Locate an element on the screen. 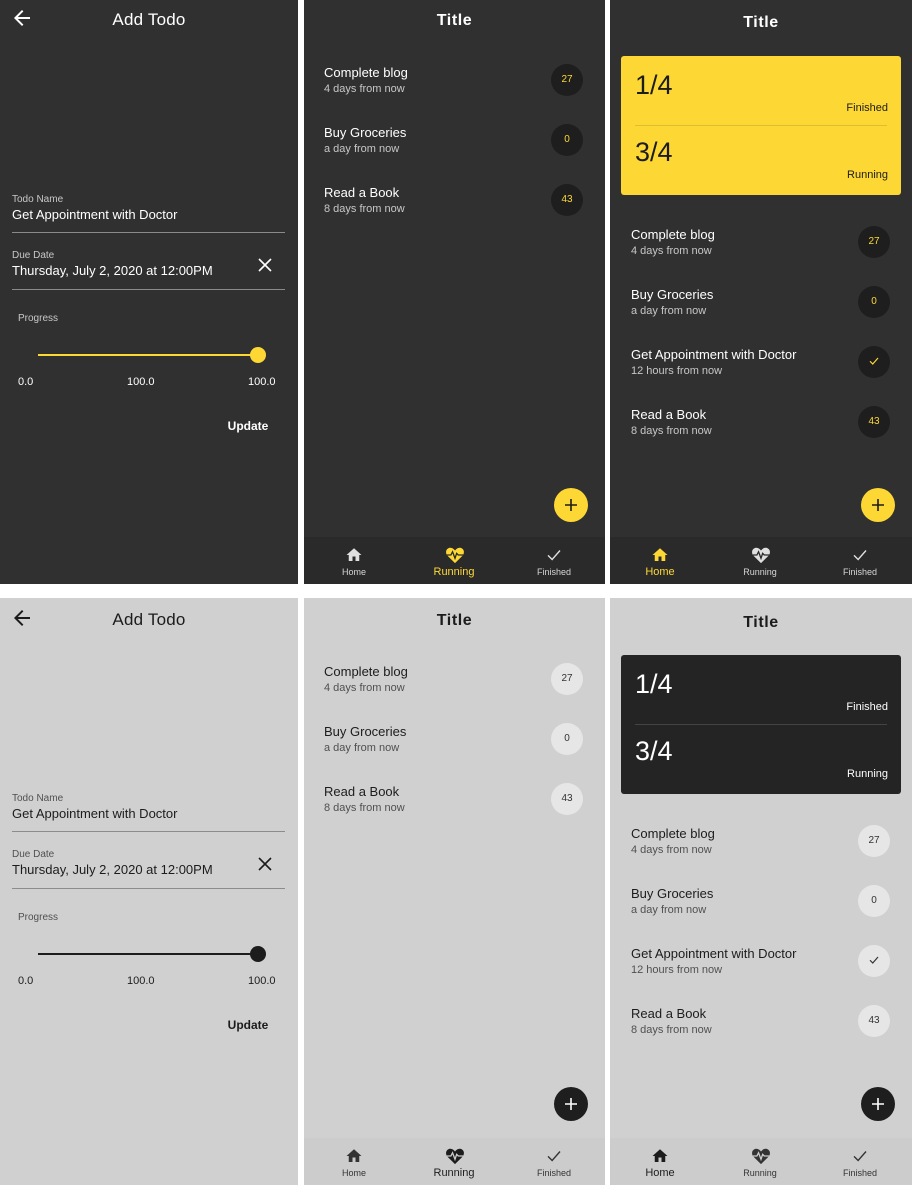  page-title: Add Todo is located at coordinates (149, 19).